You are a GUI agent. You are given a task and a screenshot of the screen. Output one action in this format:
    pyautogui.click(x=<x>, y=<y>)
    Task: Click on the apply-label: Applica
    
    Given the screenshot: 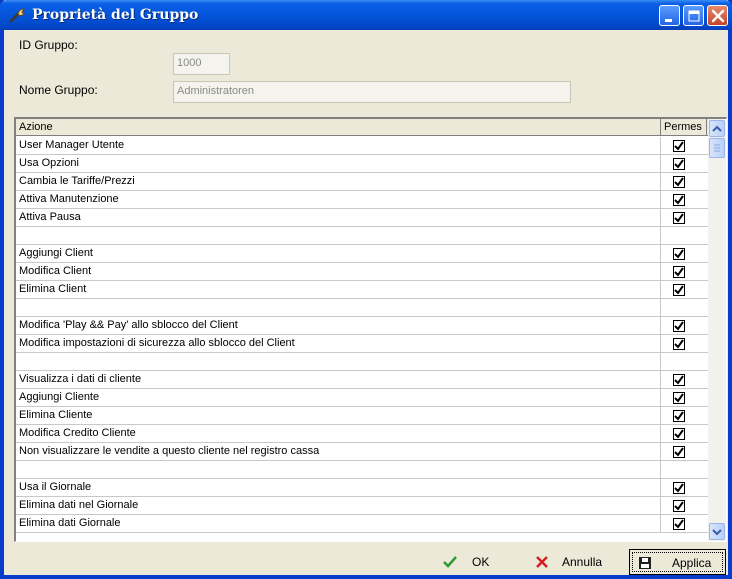 What is the action you would take?
    pyautogui.click(x=692, y=563)
    